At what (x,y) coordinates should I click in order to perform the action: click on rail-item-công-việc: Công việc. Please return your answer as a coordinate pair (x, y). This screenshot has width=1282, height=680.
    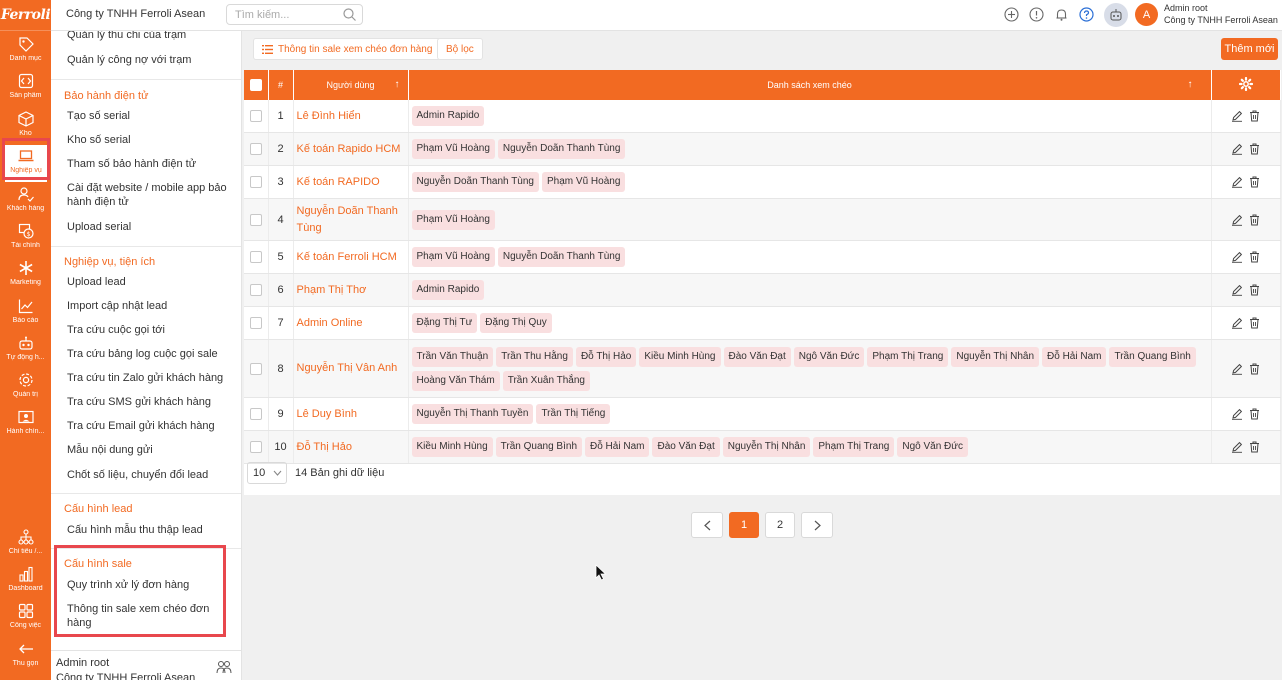
    Looking at the image, I should click on (25, 618).